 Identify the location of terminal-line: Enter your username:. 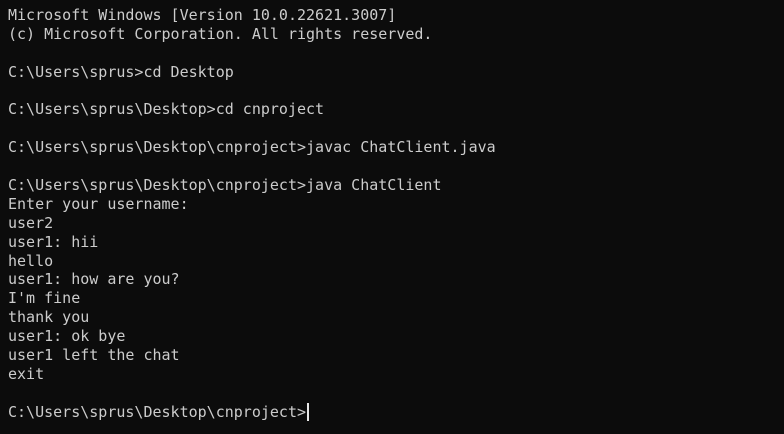
(98, 203).